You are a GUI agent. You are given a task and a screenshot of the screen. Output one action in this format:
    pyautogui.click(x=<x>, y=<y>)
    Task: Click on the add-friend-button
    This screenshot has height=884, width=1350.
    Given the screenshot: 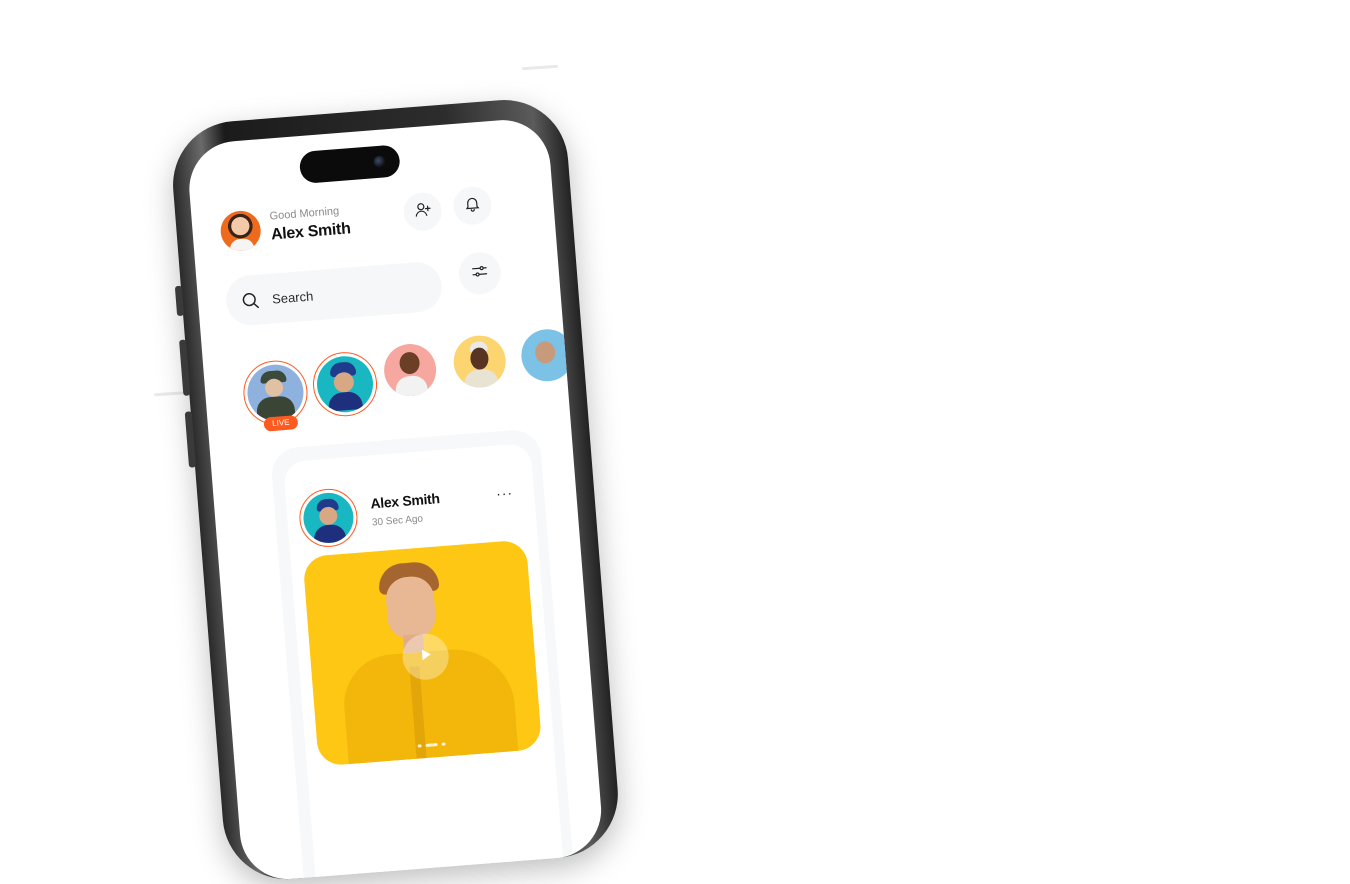 What is the action you would take?
    pyautogui.click(x=423, y=212)
    